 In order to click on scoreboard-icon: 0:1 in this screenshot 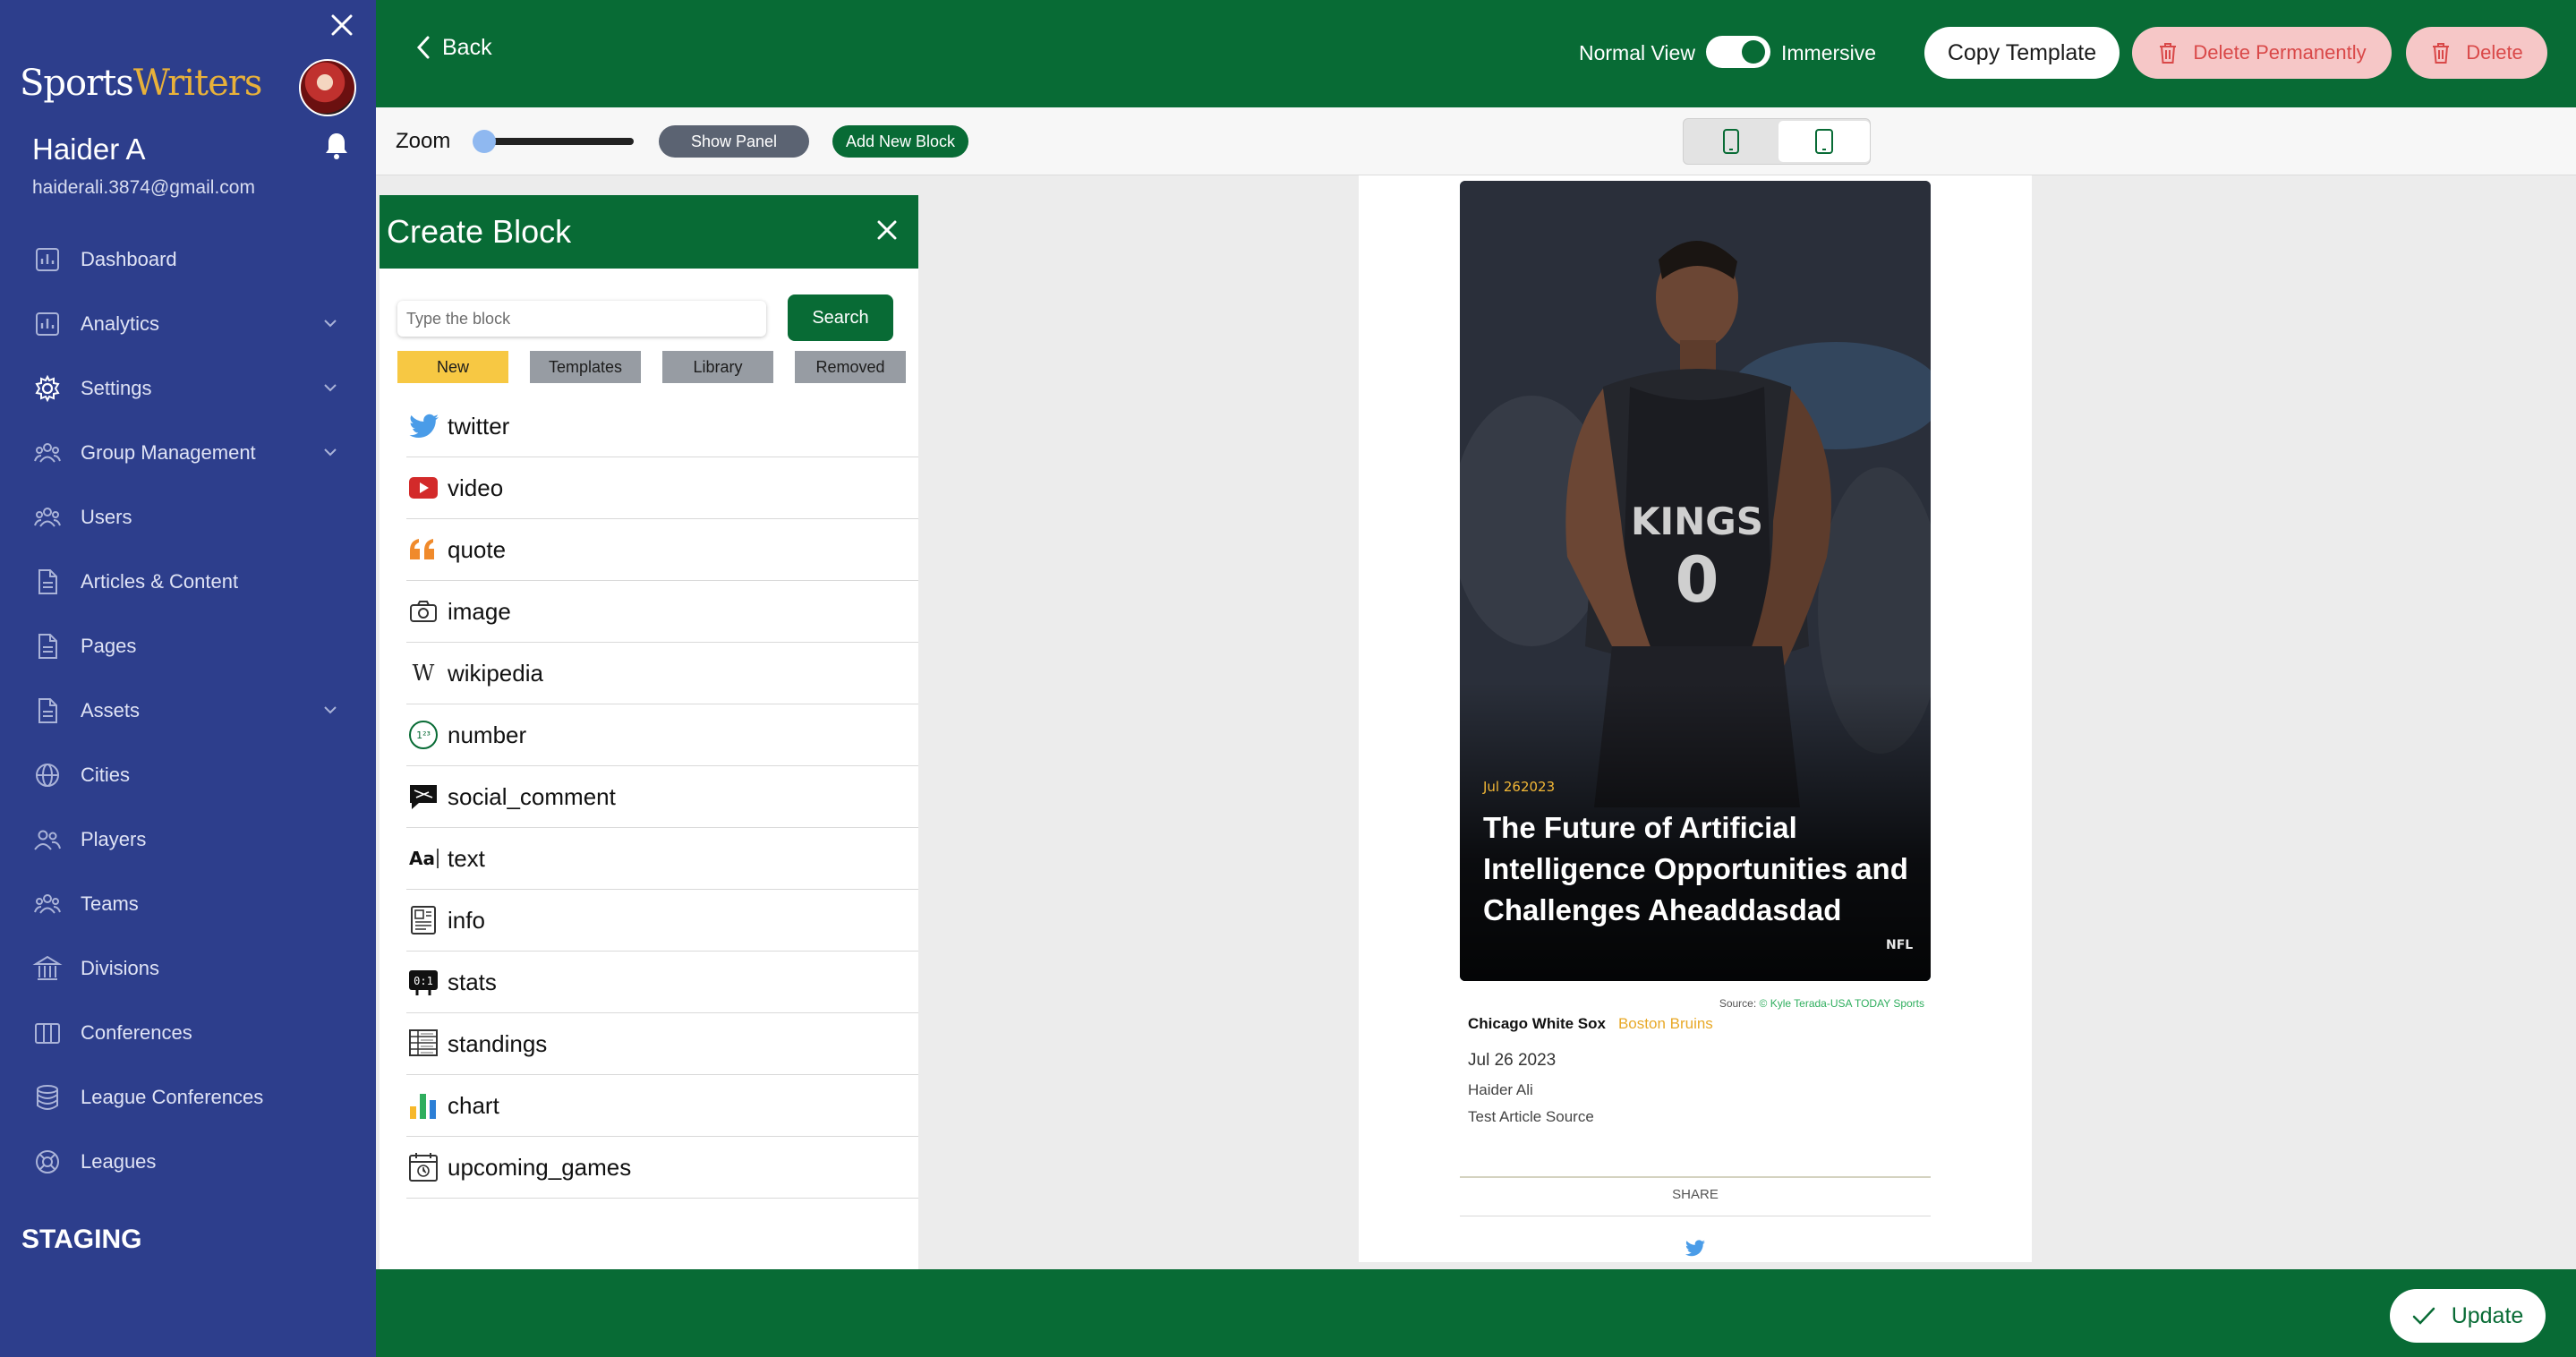, I will do `click(423, 983)`.